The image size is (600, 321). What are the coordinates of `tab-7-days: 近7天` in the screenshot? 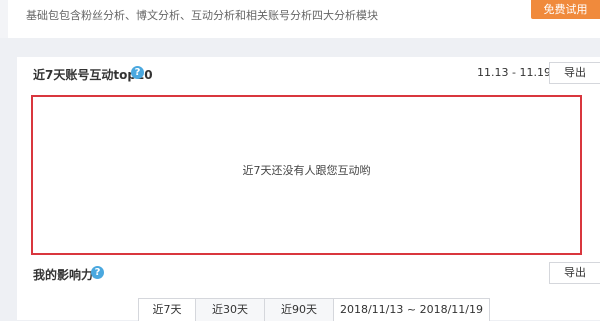 It's located at (167, 310).